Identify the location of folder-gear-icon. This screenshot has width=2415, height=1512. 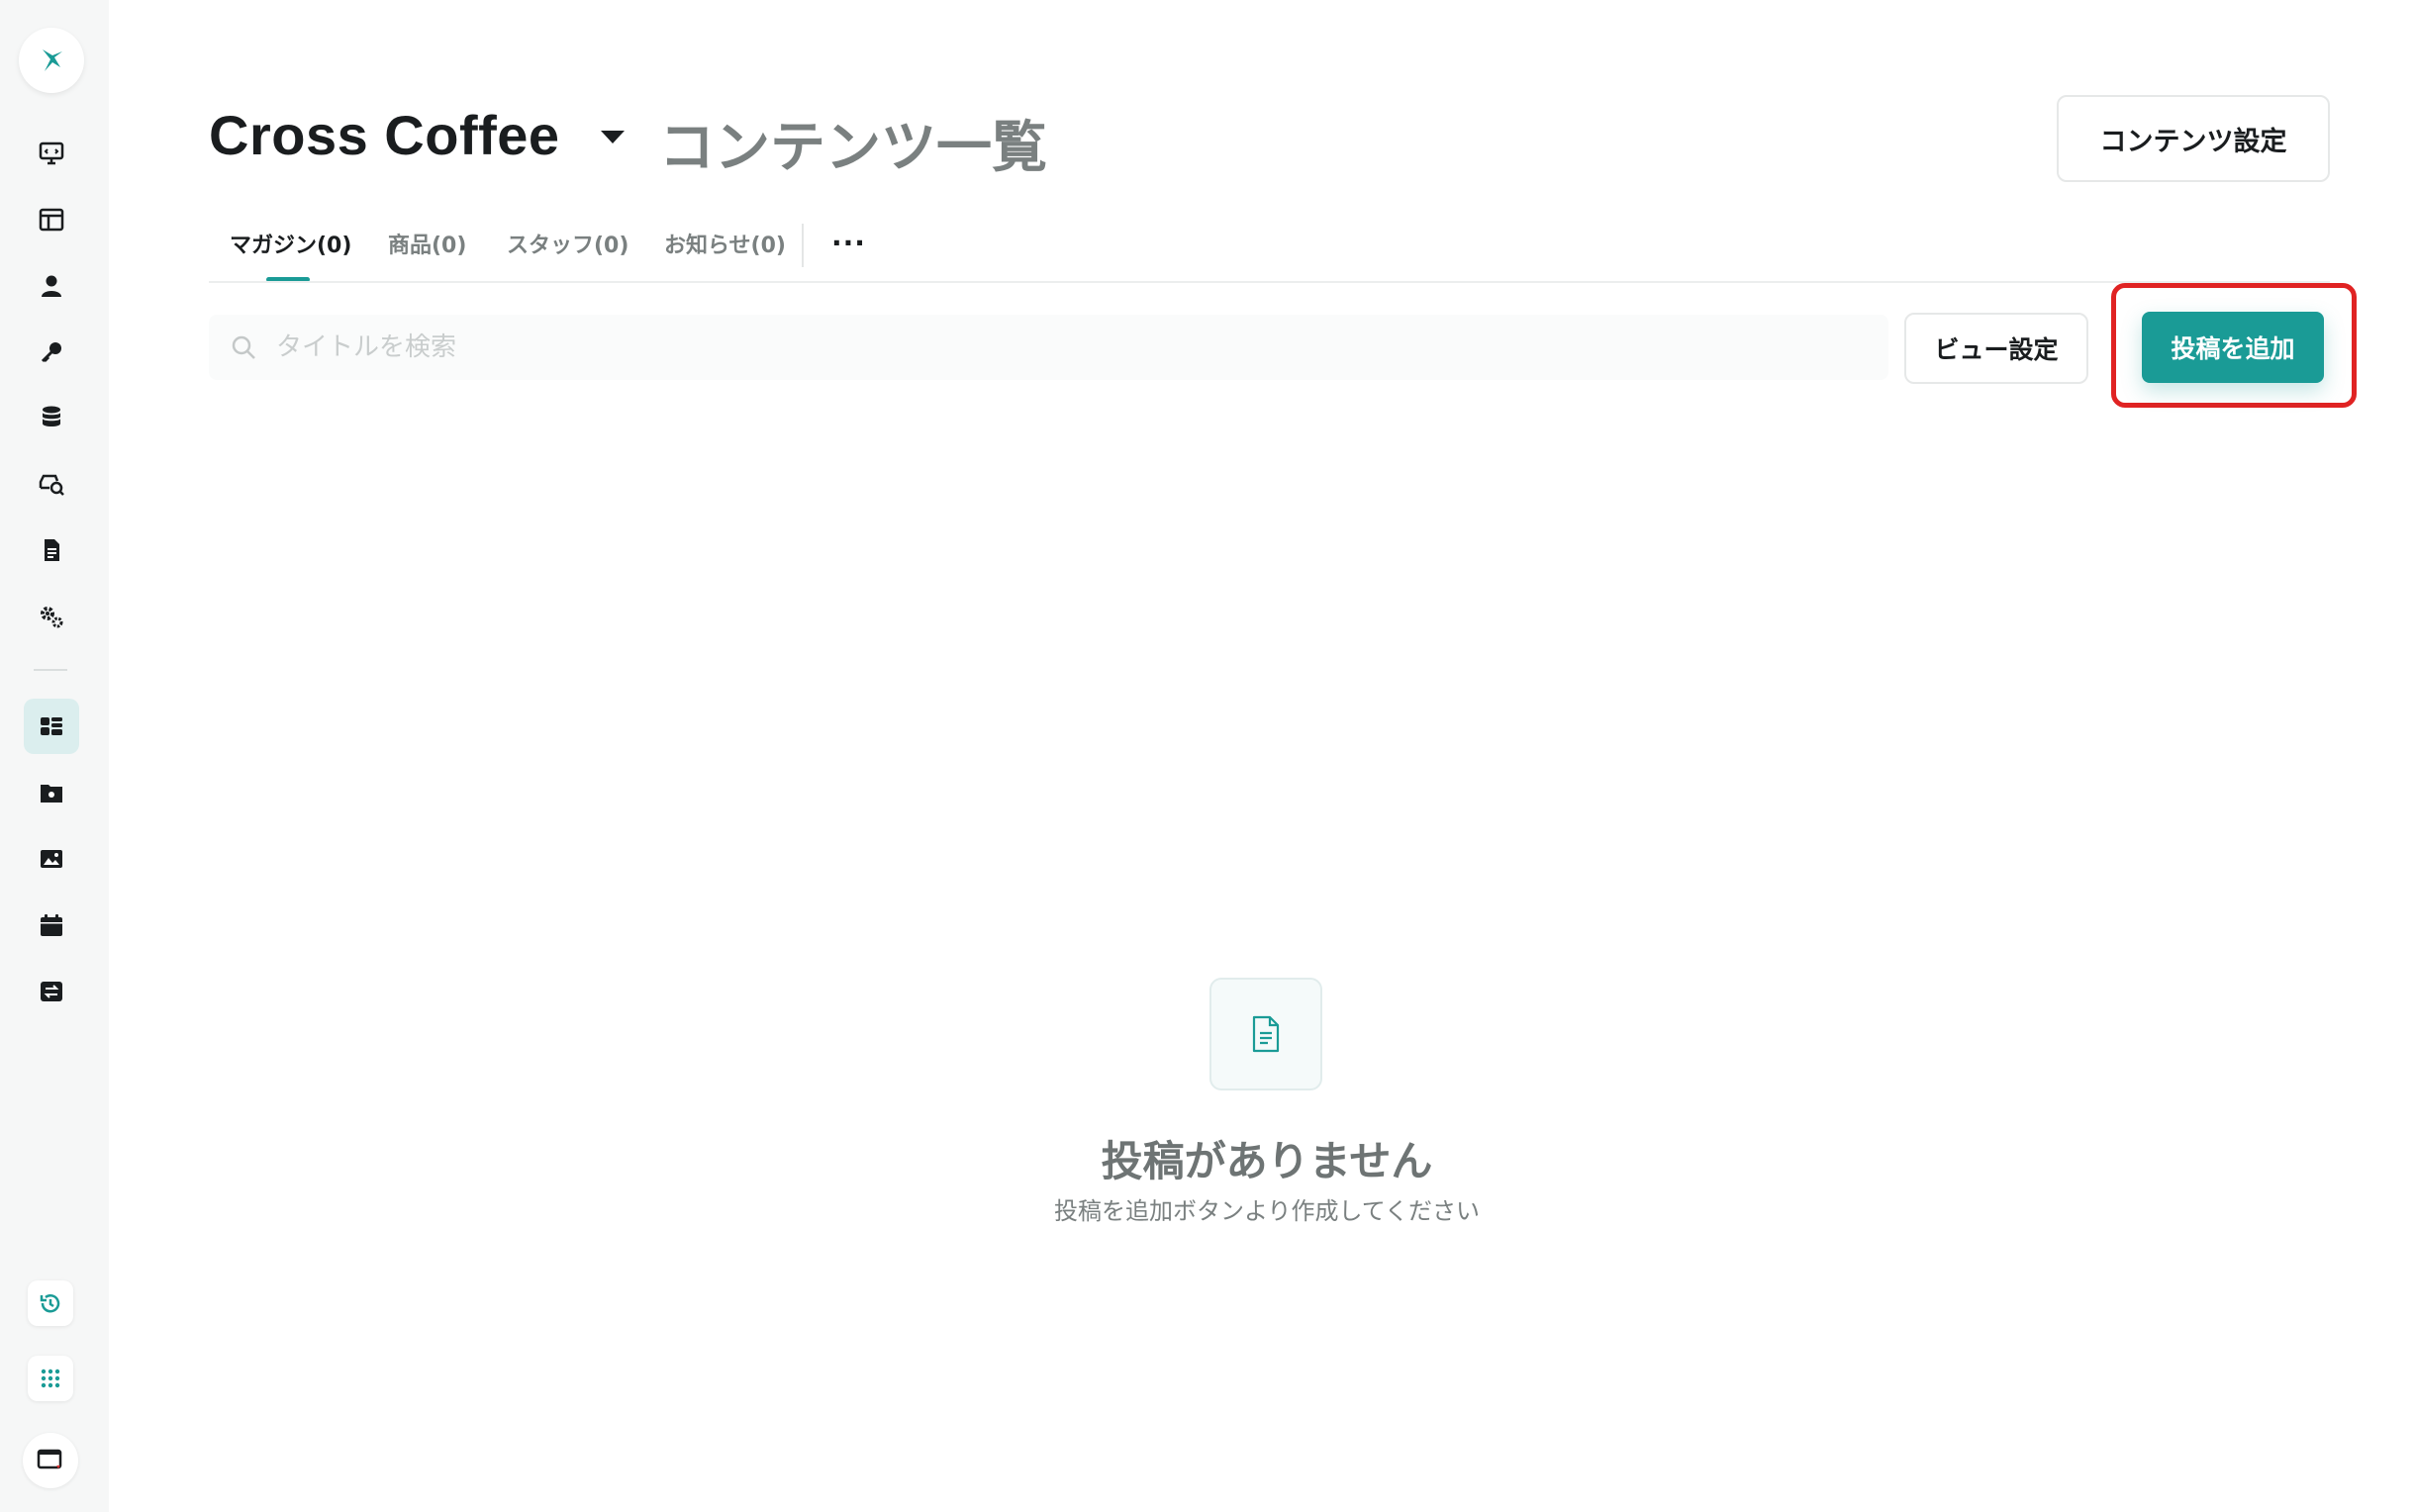
(51, 794).